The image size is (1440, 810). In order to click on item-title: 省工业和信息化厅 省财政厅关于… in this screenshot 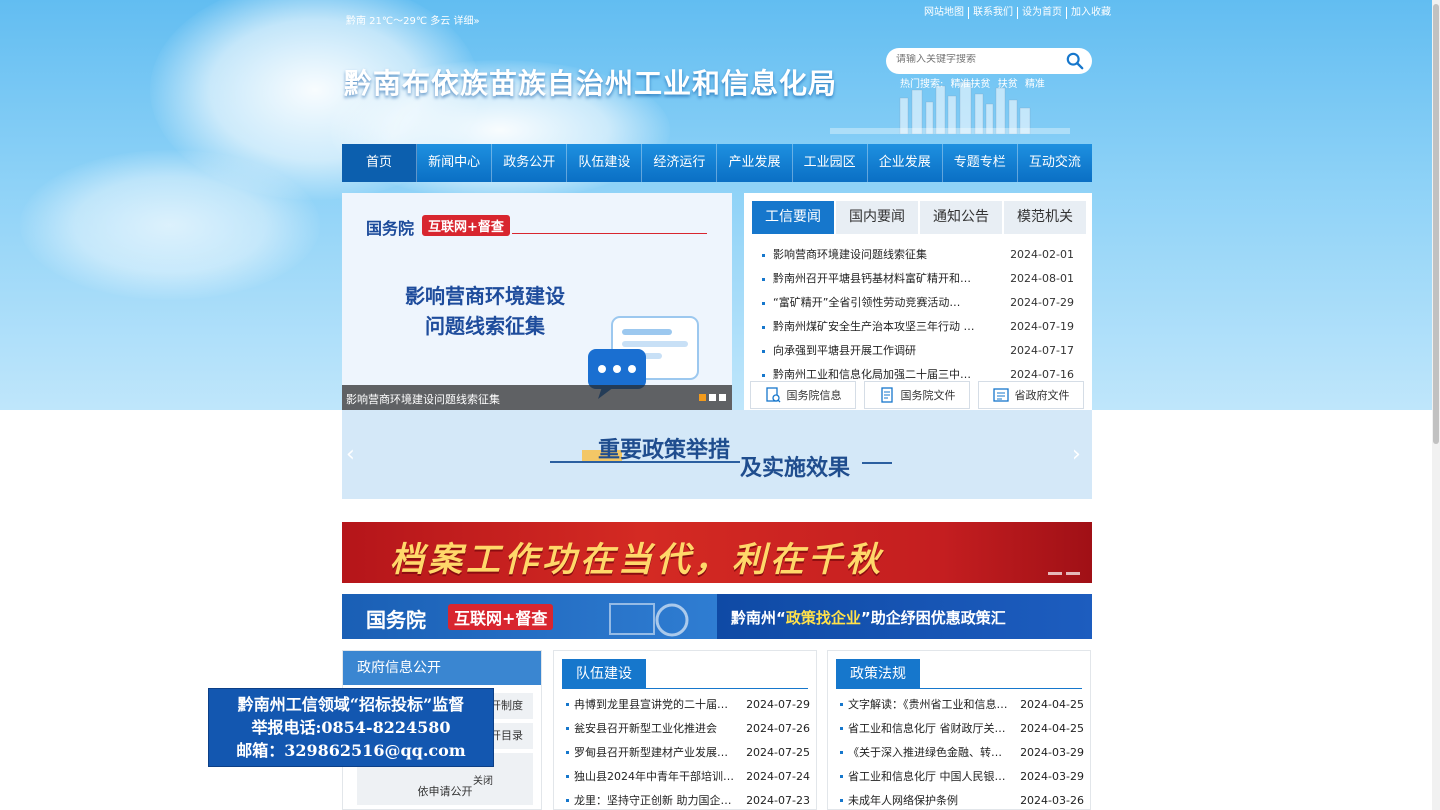, I will do `click(925, 729)`.